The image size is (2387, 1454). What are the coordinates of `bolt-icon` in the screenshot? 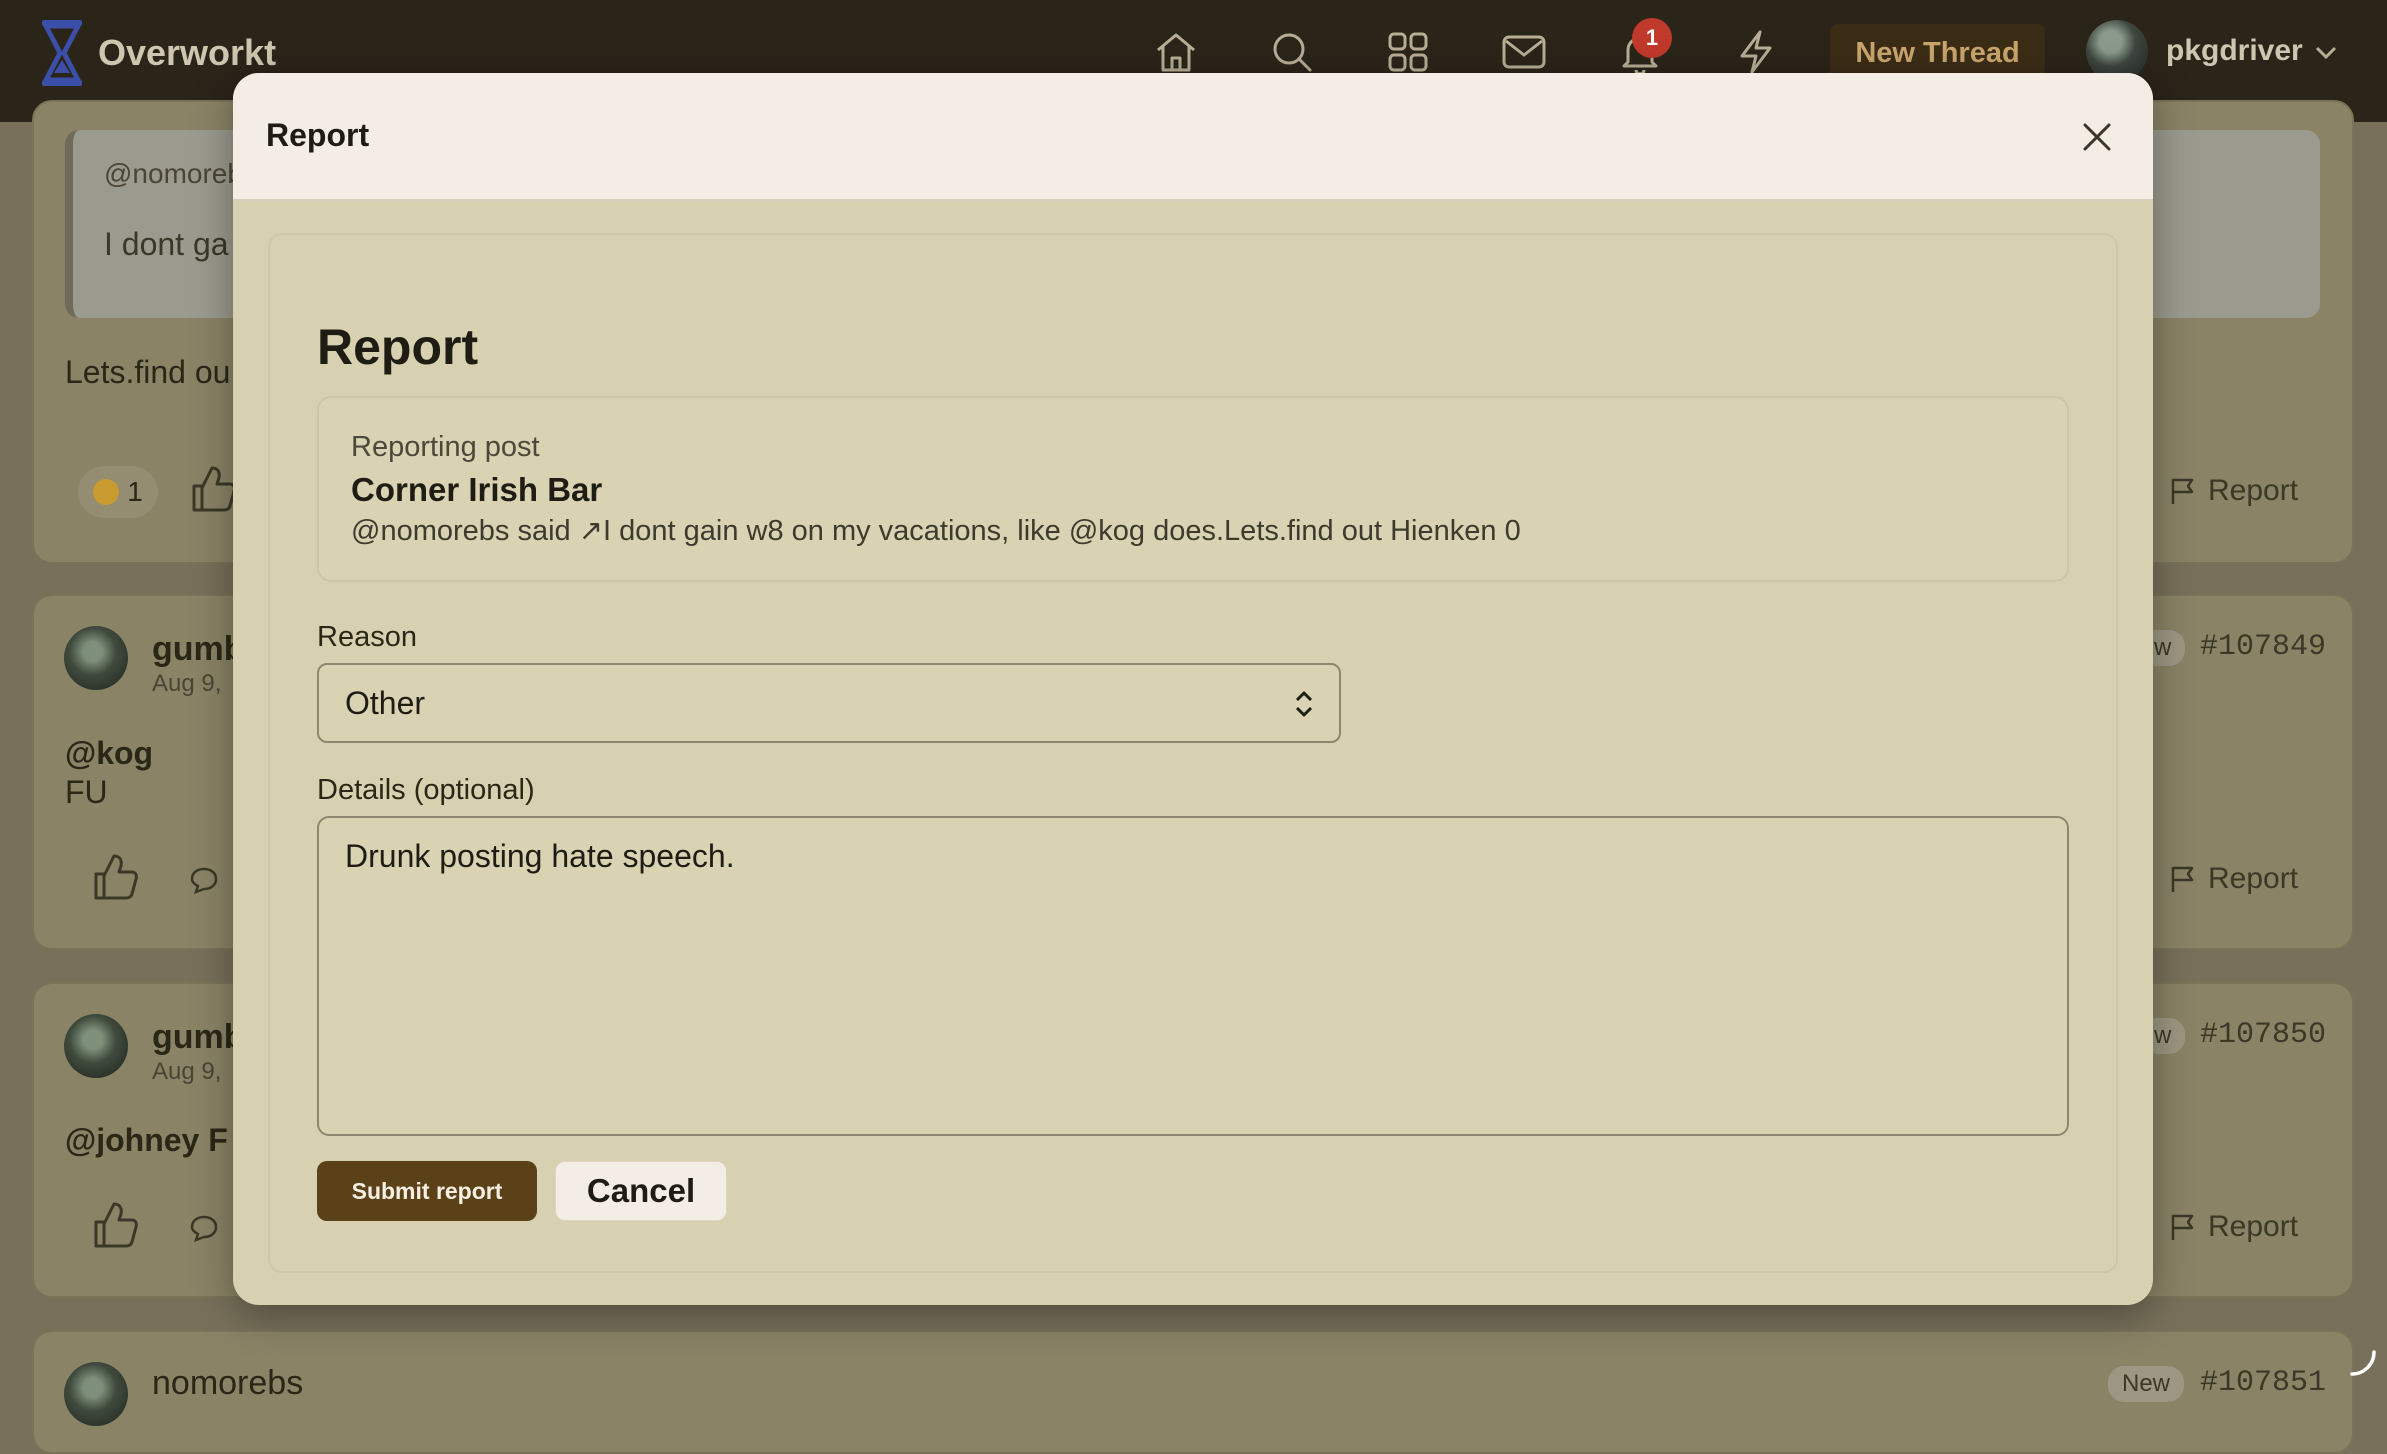 It's located at (1756, 52).